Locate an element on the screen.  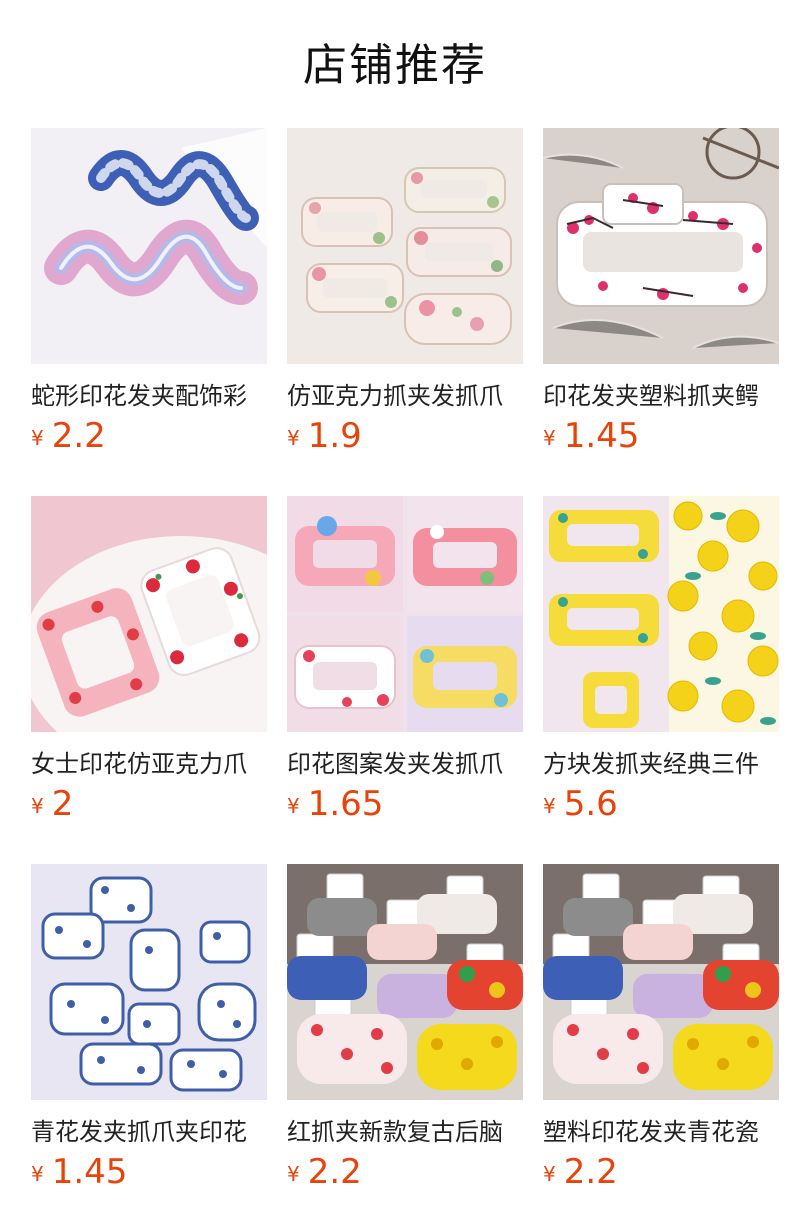
product-card: 女士印花仿亚克力爪 ¥2 is located at coordinates (149, 680).